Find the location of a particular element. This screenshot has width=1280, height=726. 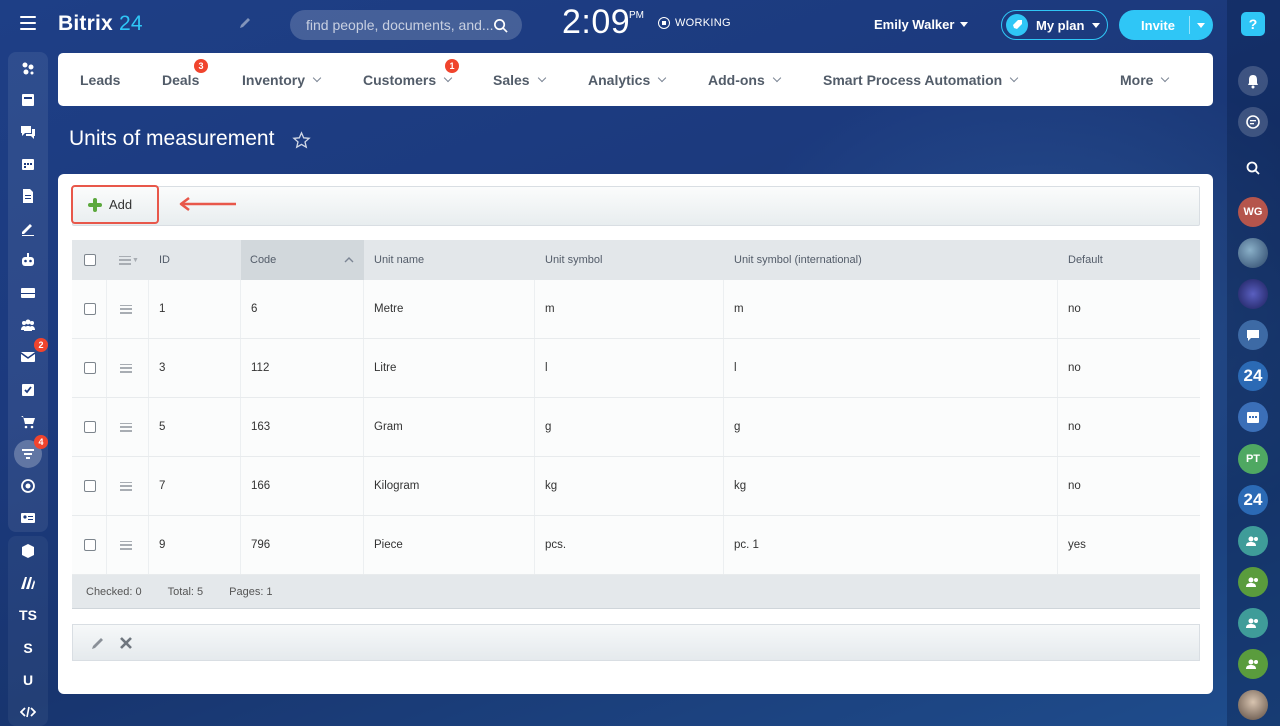

nav-more: More is located at coordinates (1145, 80).